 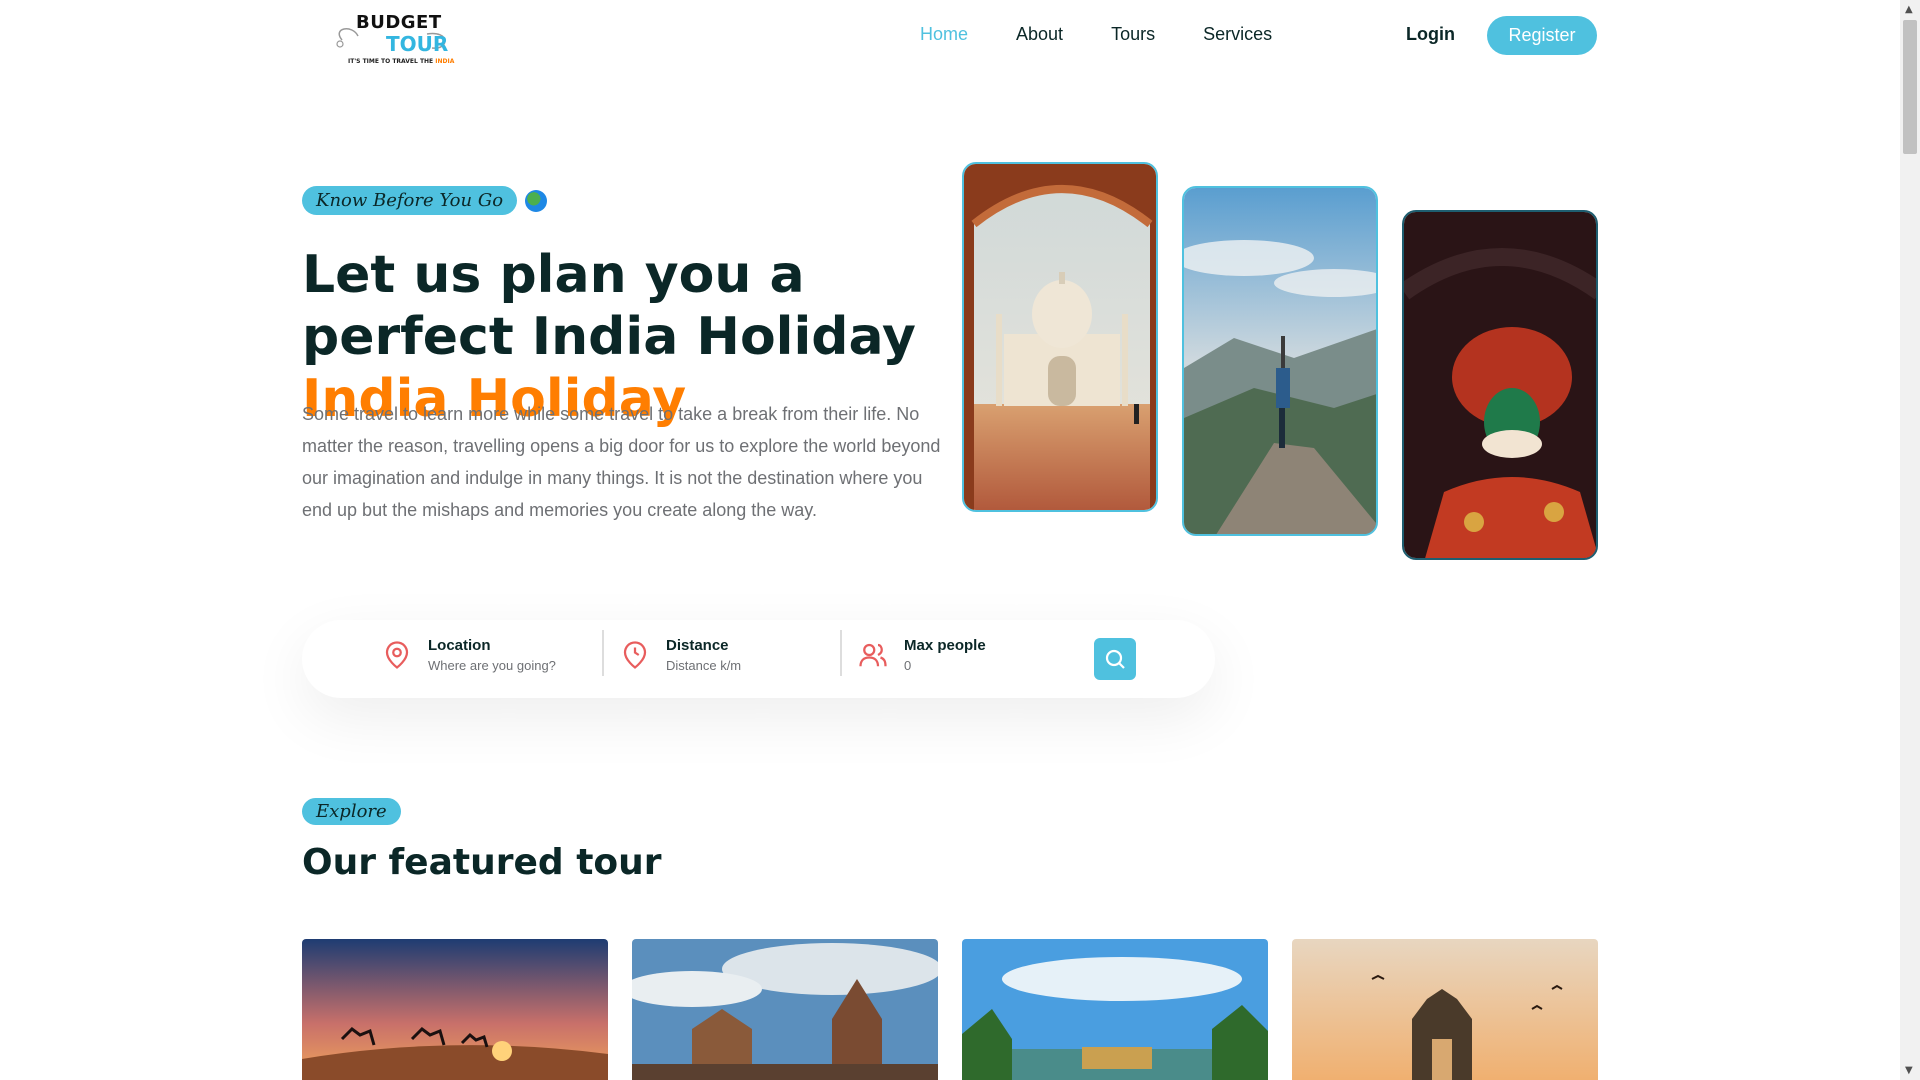 I want to click on tour-card-kerala, so click(x=1115, y=1009).